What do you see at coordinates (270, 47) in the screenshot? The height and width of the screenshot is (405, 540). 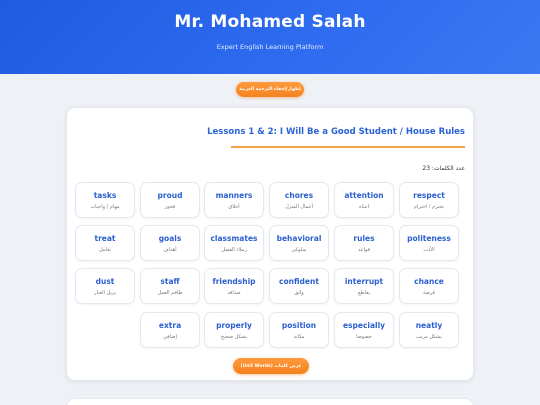 I see `site-subtitle: Expert English Learning Platform` at bounding box center [270, 47].